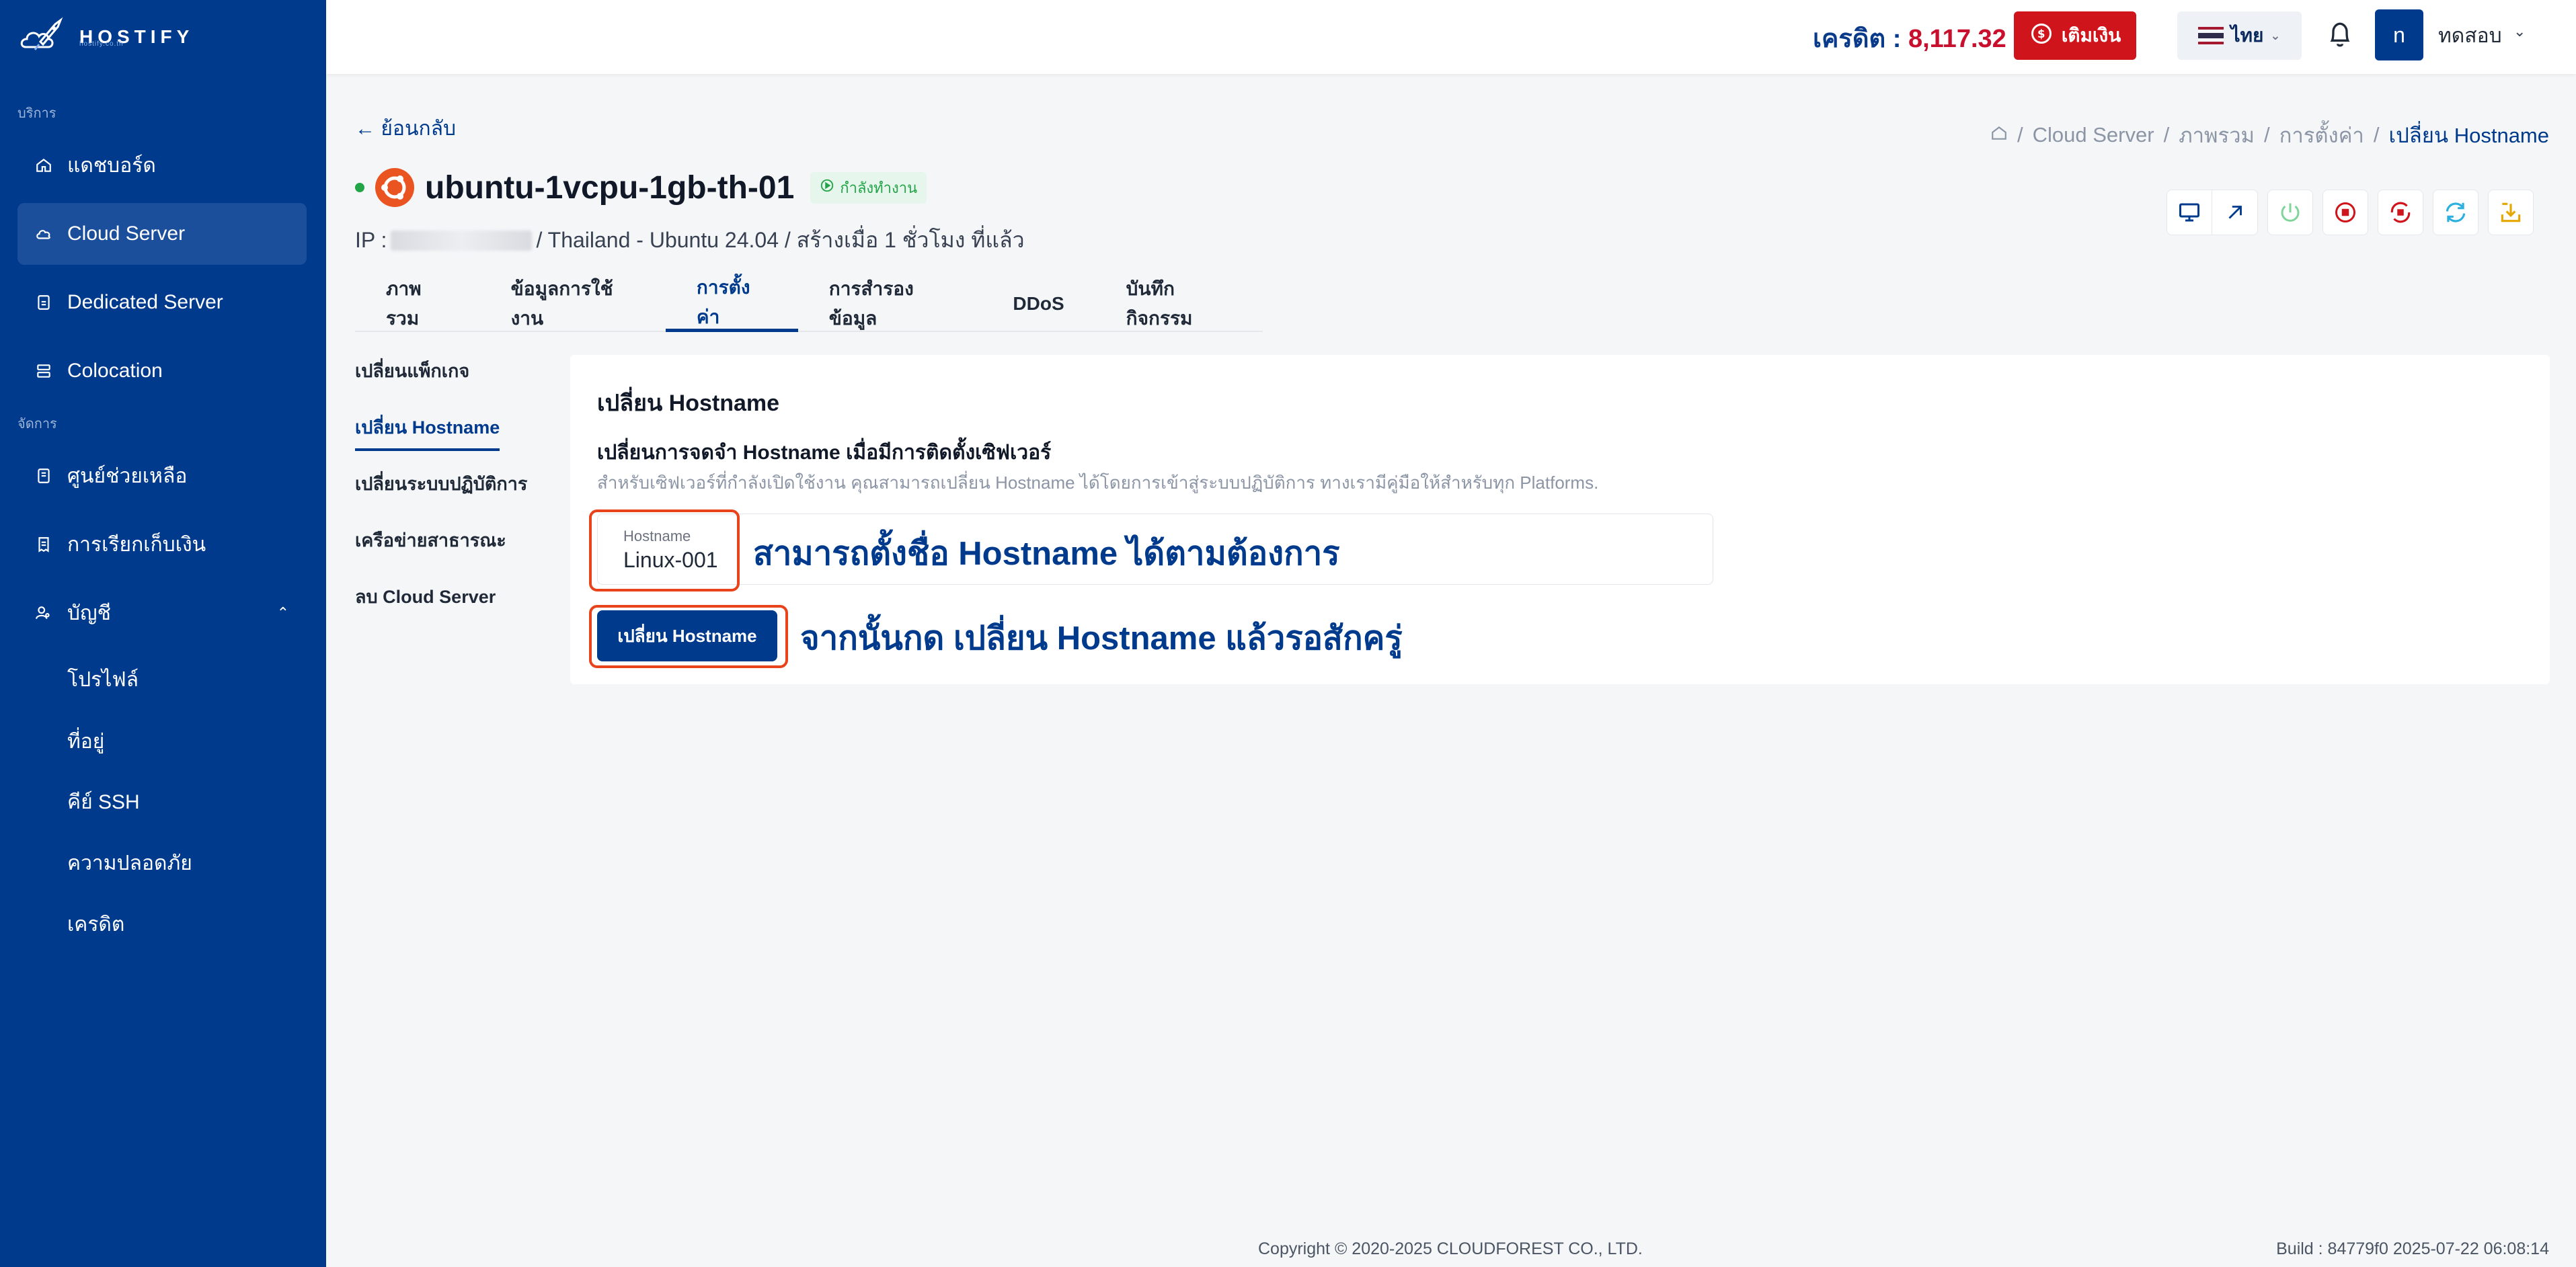 This screenshot has height=1267, width=2576. What do you see at coordinates (137, 544) in the screenshot?
I see `sidebar-item-label: การเรียกเก็บเงิน` at bounding box center [137, 544].